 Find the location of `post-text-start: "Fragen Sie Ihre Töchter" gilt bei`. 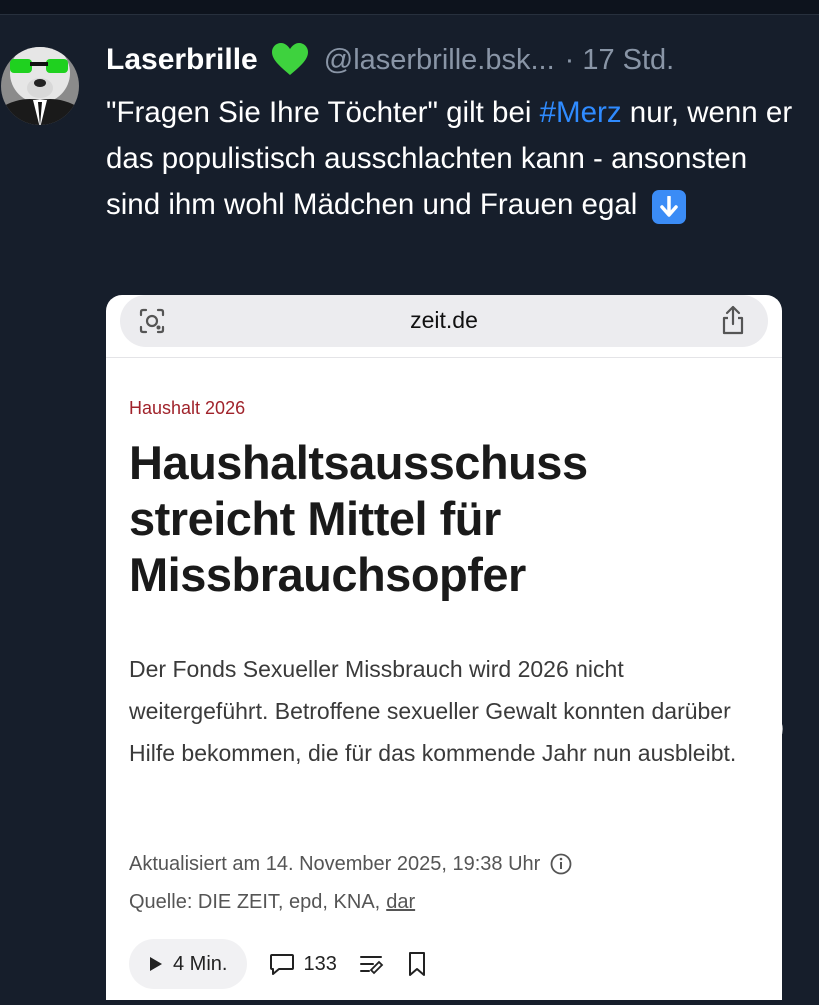

post-text-start: "Fragen Sie Ihre Töchter" gilt bei is located at coordinates (323, 112).